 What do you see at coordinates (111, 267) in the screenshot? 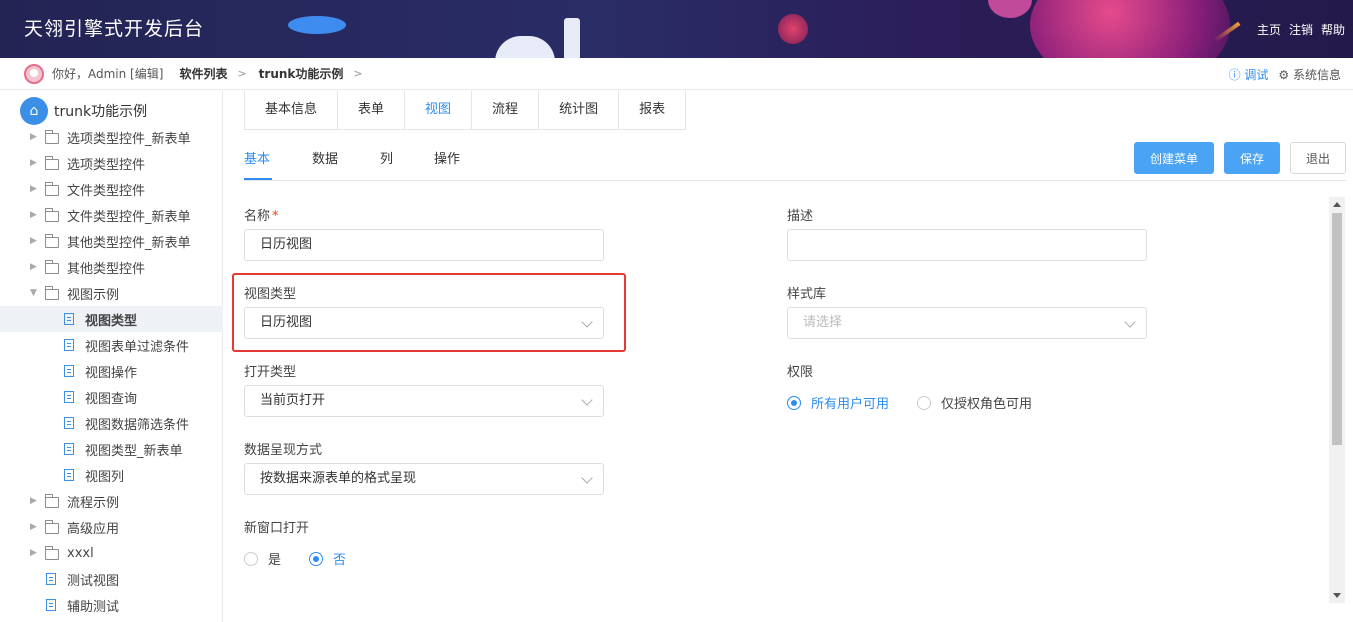
I see `sidebar-item: ▶ 其他类型控件` at bounding box center [111, 267].